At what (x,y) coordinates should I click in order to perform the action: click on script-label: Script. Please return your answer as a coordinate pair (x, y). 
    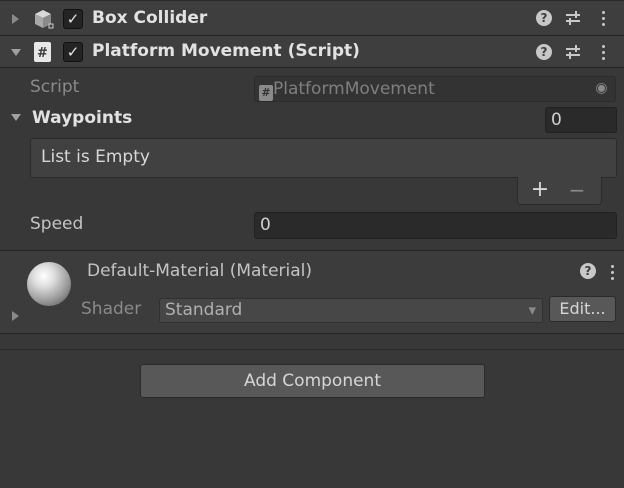
    Looking at the image, I should click on (55, 87).